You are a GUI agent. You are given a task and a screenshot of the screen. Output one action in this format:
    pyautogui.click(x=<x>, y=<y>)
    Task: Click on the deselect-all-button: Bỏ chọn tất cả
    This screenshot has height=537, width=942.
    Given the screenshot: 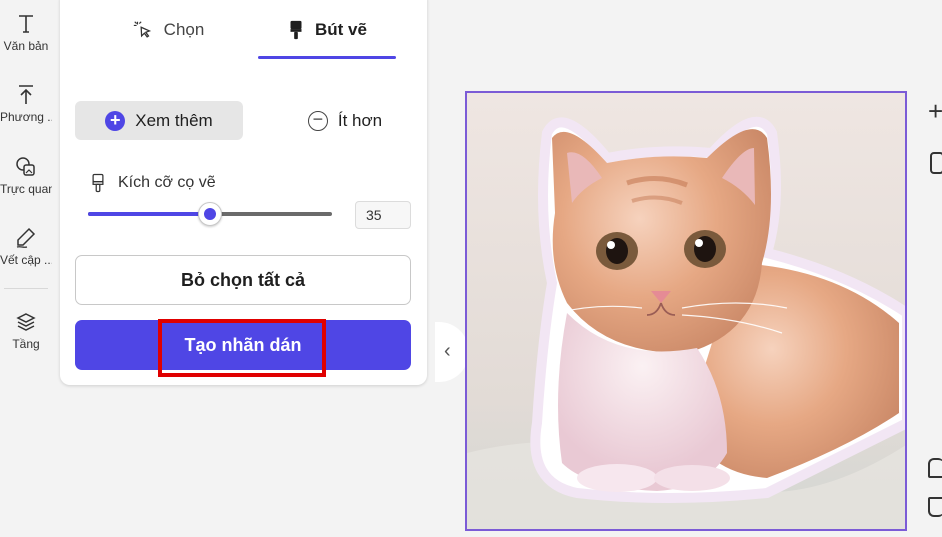 What is the action you would take?
    pyautogui.click(x=243, y=280)
    